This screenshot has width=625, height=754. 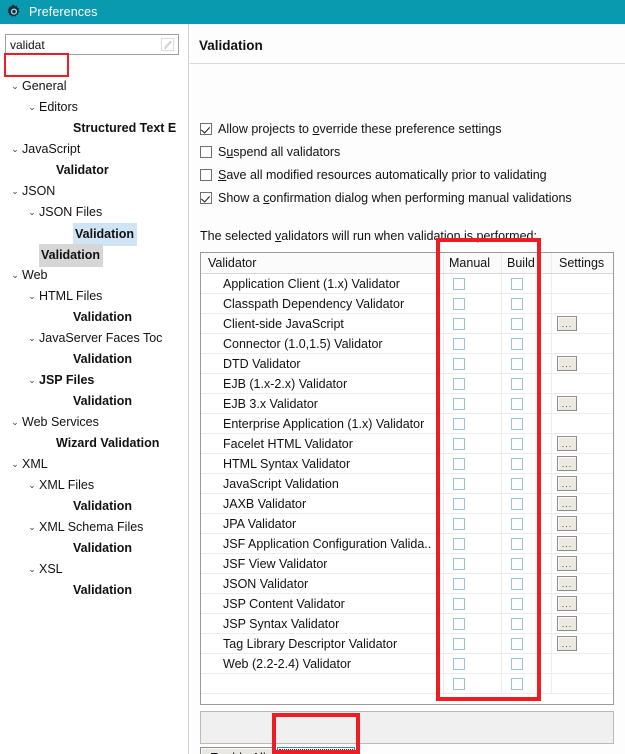 What do you see at coordinates (238, 750) in the screenshot?
I see `enable-all-button: Enable All` at bounding box center [238, 750].